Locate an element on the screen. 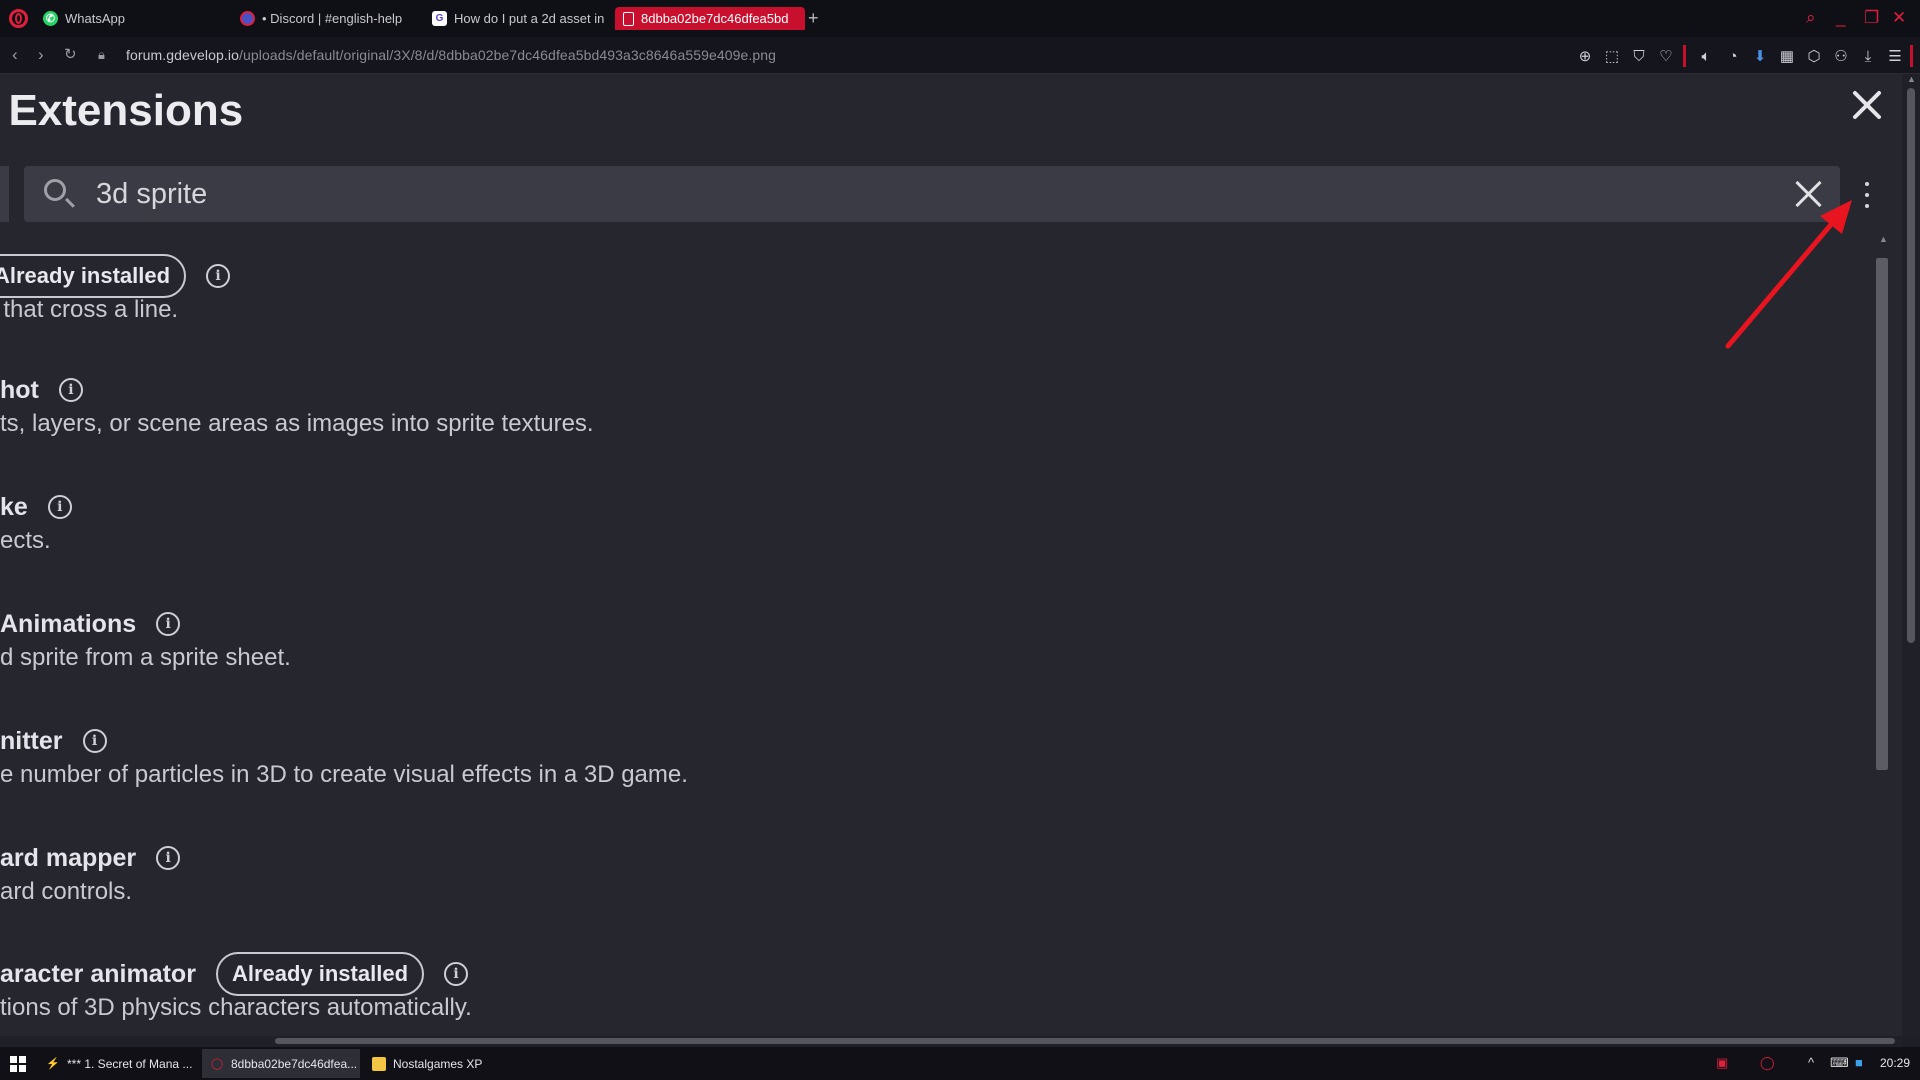  account-icon: ⚇ is located at coordinates (1841, 56).